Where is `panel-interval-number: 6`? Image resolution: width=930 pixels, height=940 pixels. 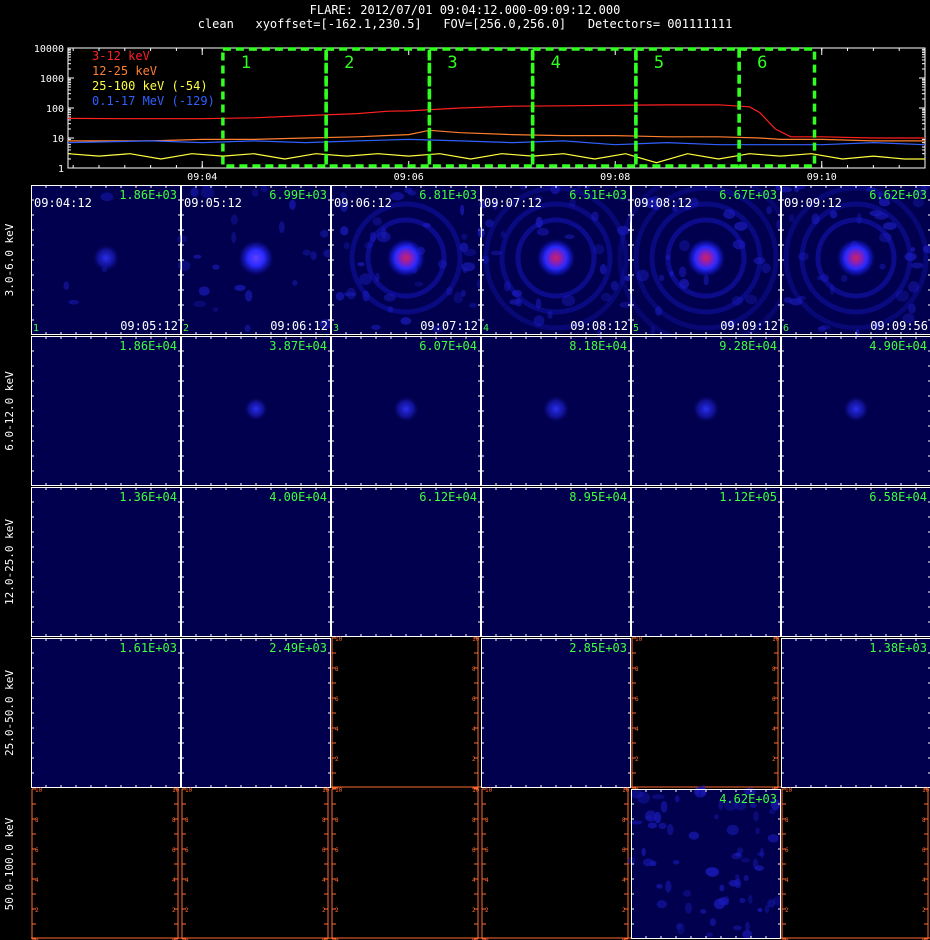
panel-interval-number: 6 is located at coordinates (786, 328).